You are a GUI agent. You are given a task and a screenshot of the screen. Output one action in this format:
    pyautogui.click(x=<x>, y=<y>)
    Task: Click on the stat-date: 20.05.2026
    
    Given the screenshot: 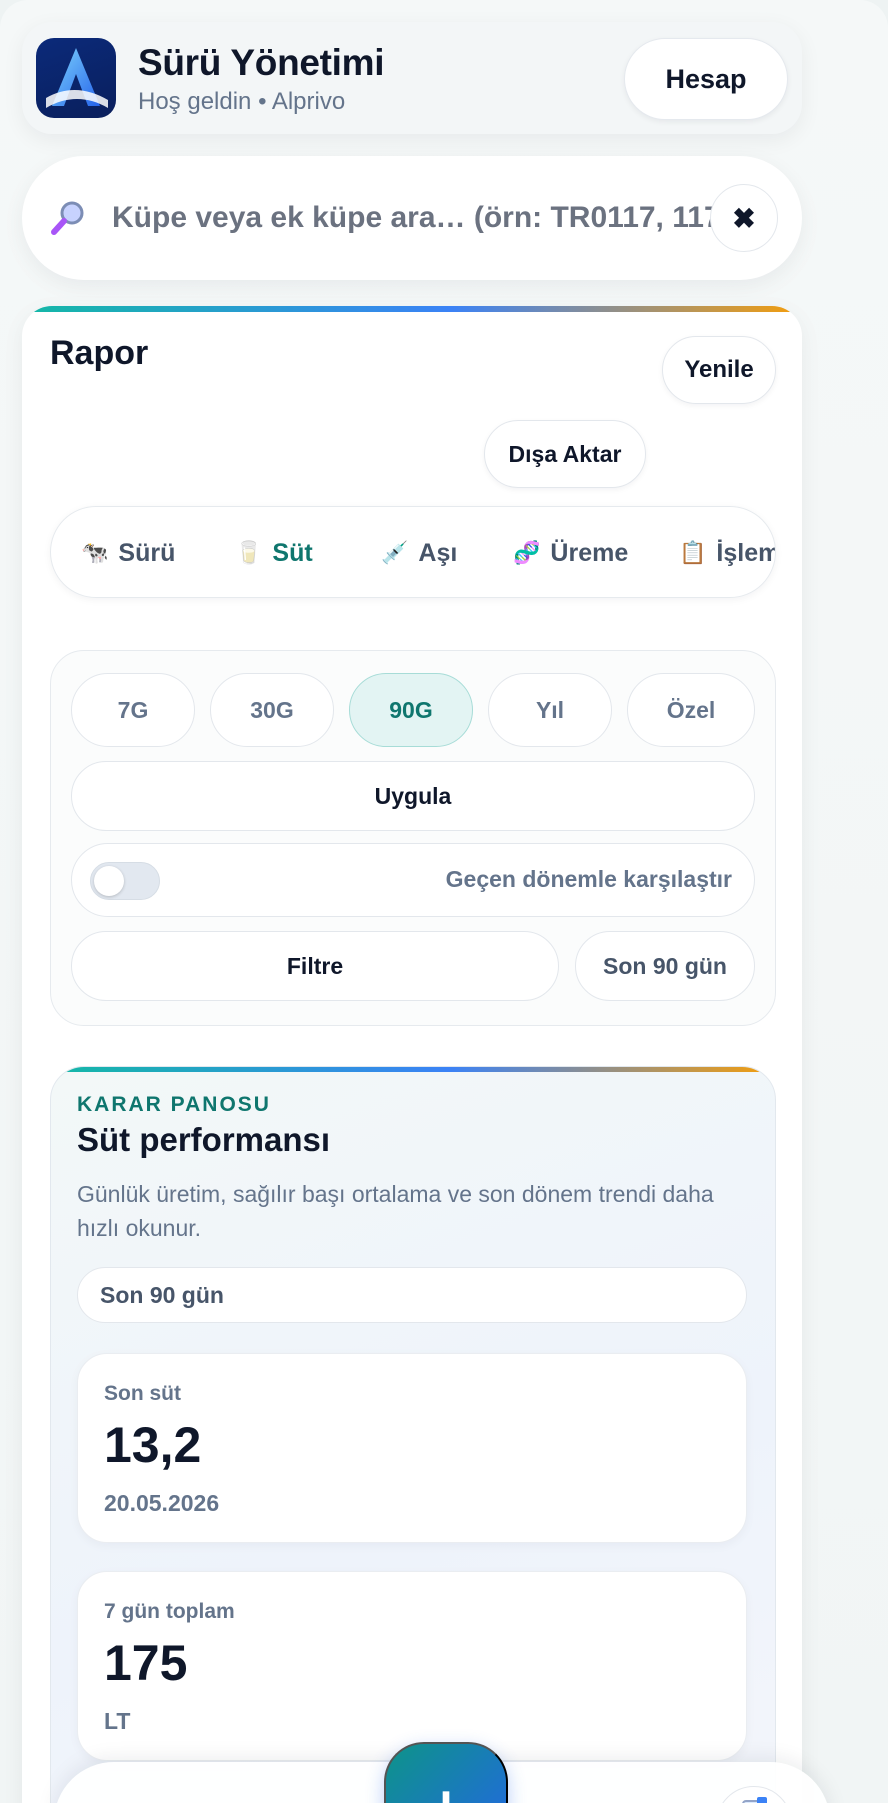 What is the action you would take?
    pyautogui.click(x=162, y=1503)
    